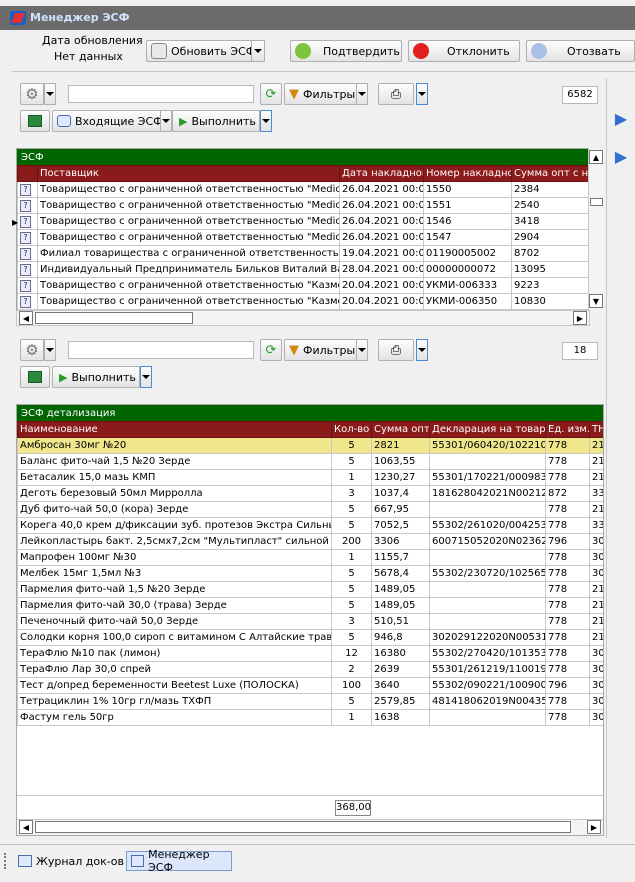 Image resolution: width=635 pixels, height=882 pixels. Describe the element at coordinates (396, 94) in the screenshot. I see `print-button: ⎙` at that location.